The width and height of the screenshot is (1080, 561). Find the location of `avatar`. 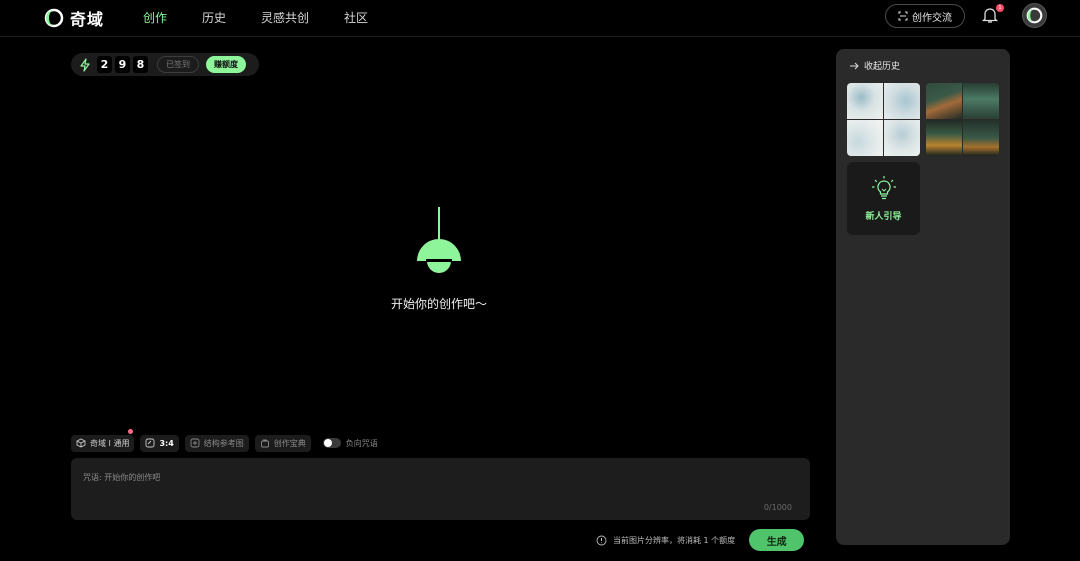

avatar is located at coordinates (1034, 15).